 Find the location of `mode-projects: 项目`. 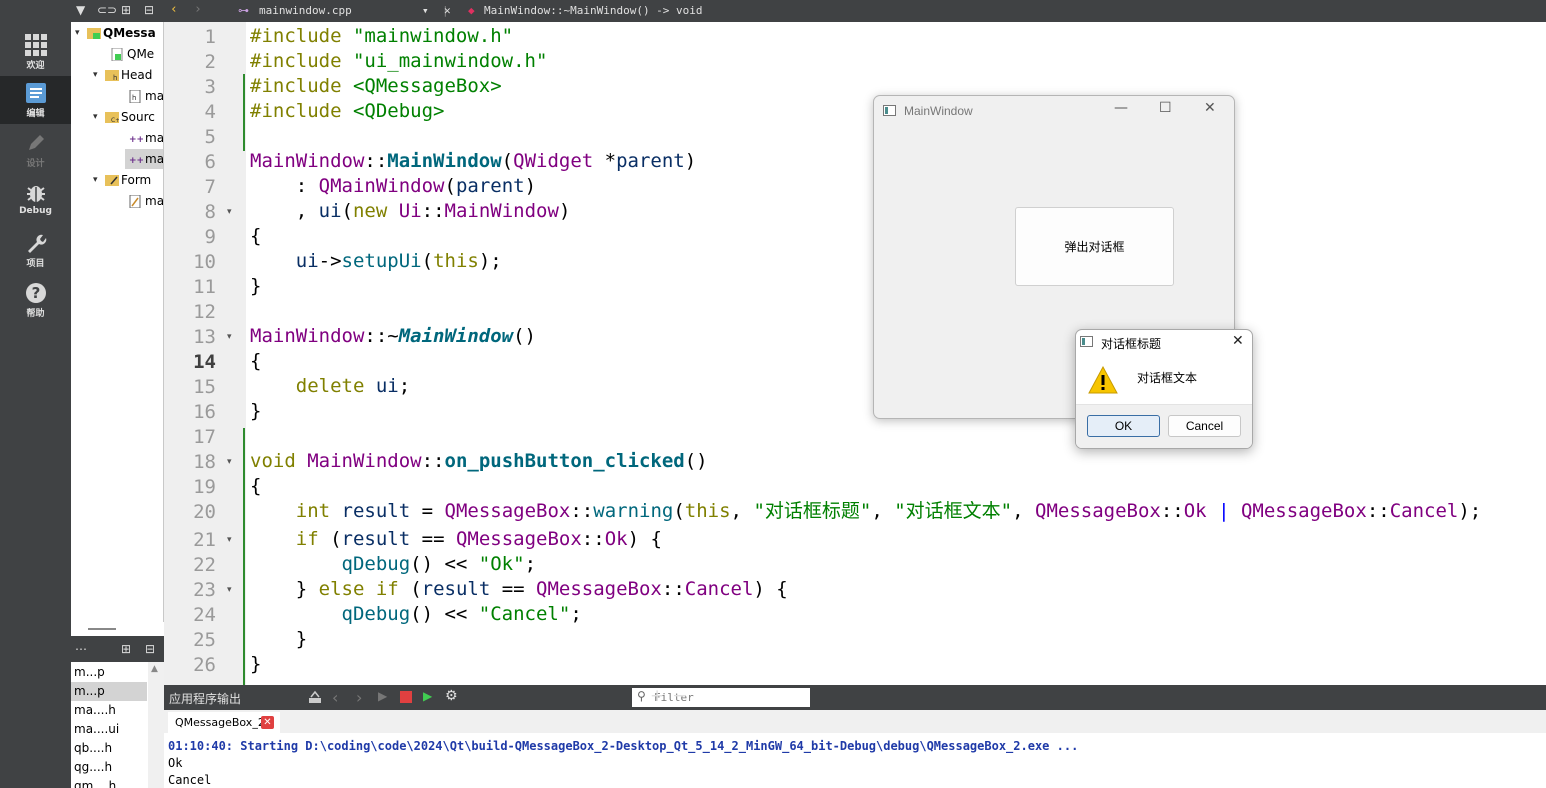

mode-projects: 项目 is located at coordinates (35, 250).